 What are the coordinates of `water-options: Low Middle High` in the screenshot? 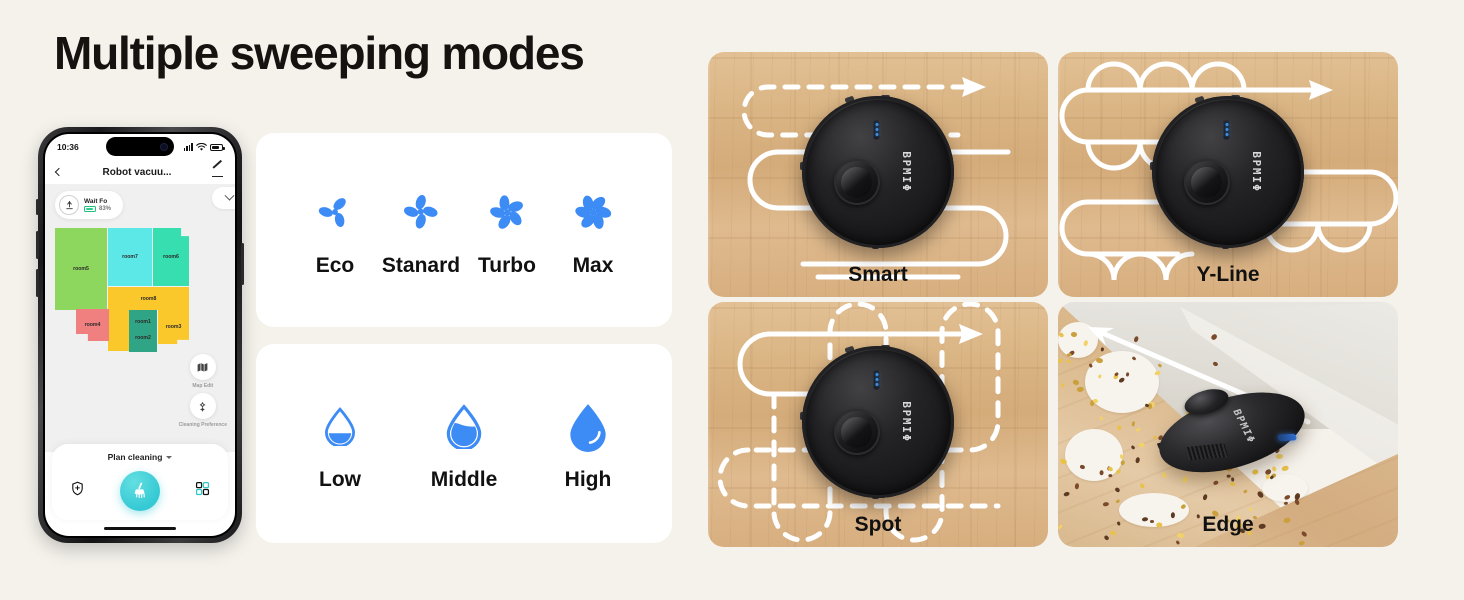 It's located at (464, 444).